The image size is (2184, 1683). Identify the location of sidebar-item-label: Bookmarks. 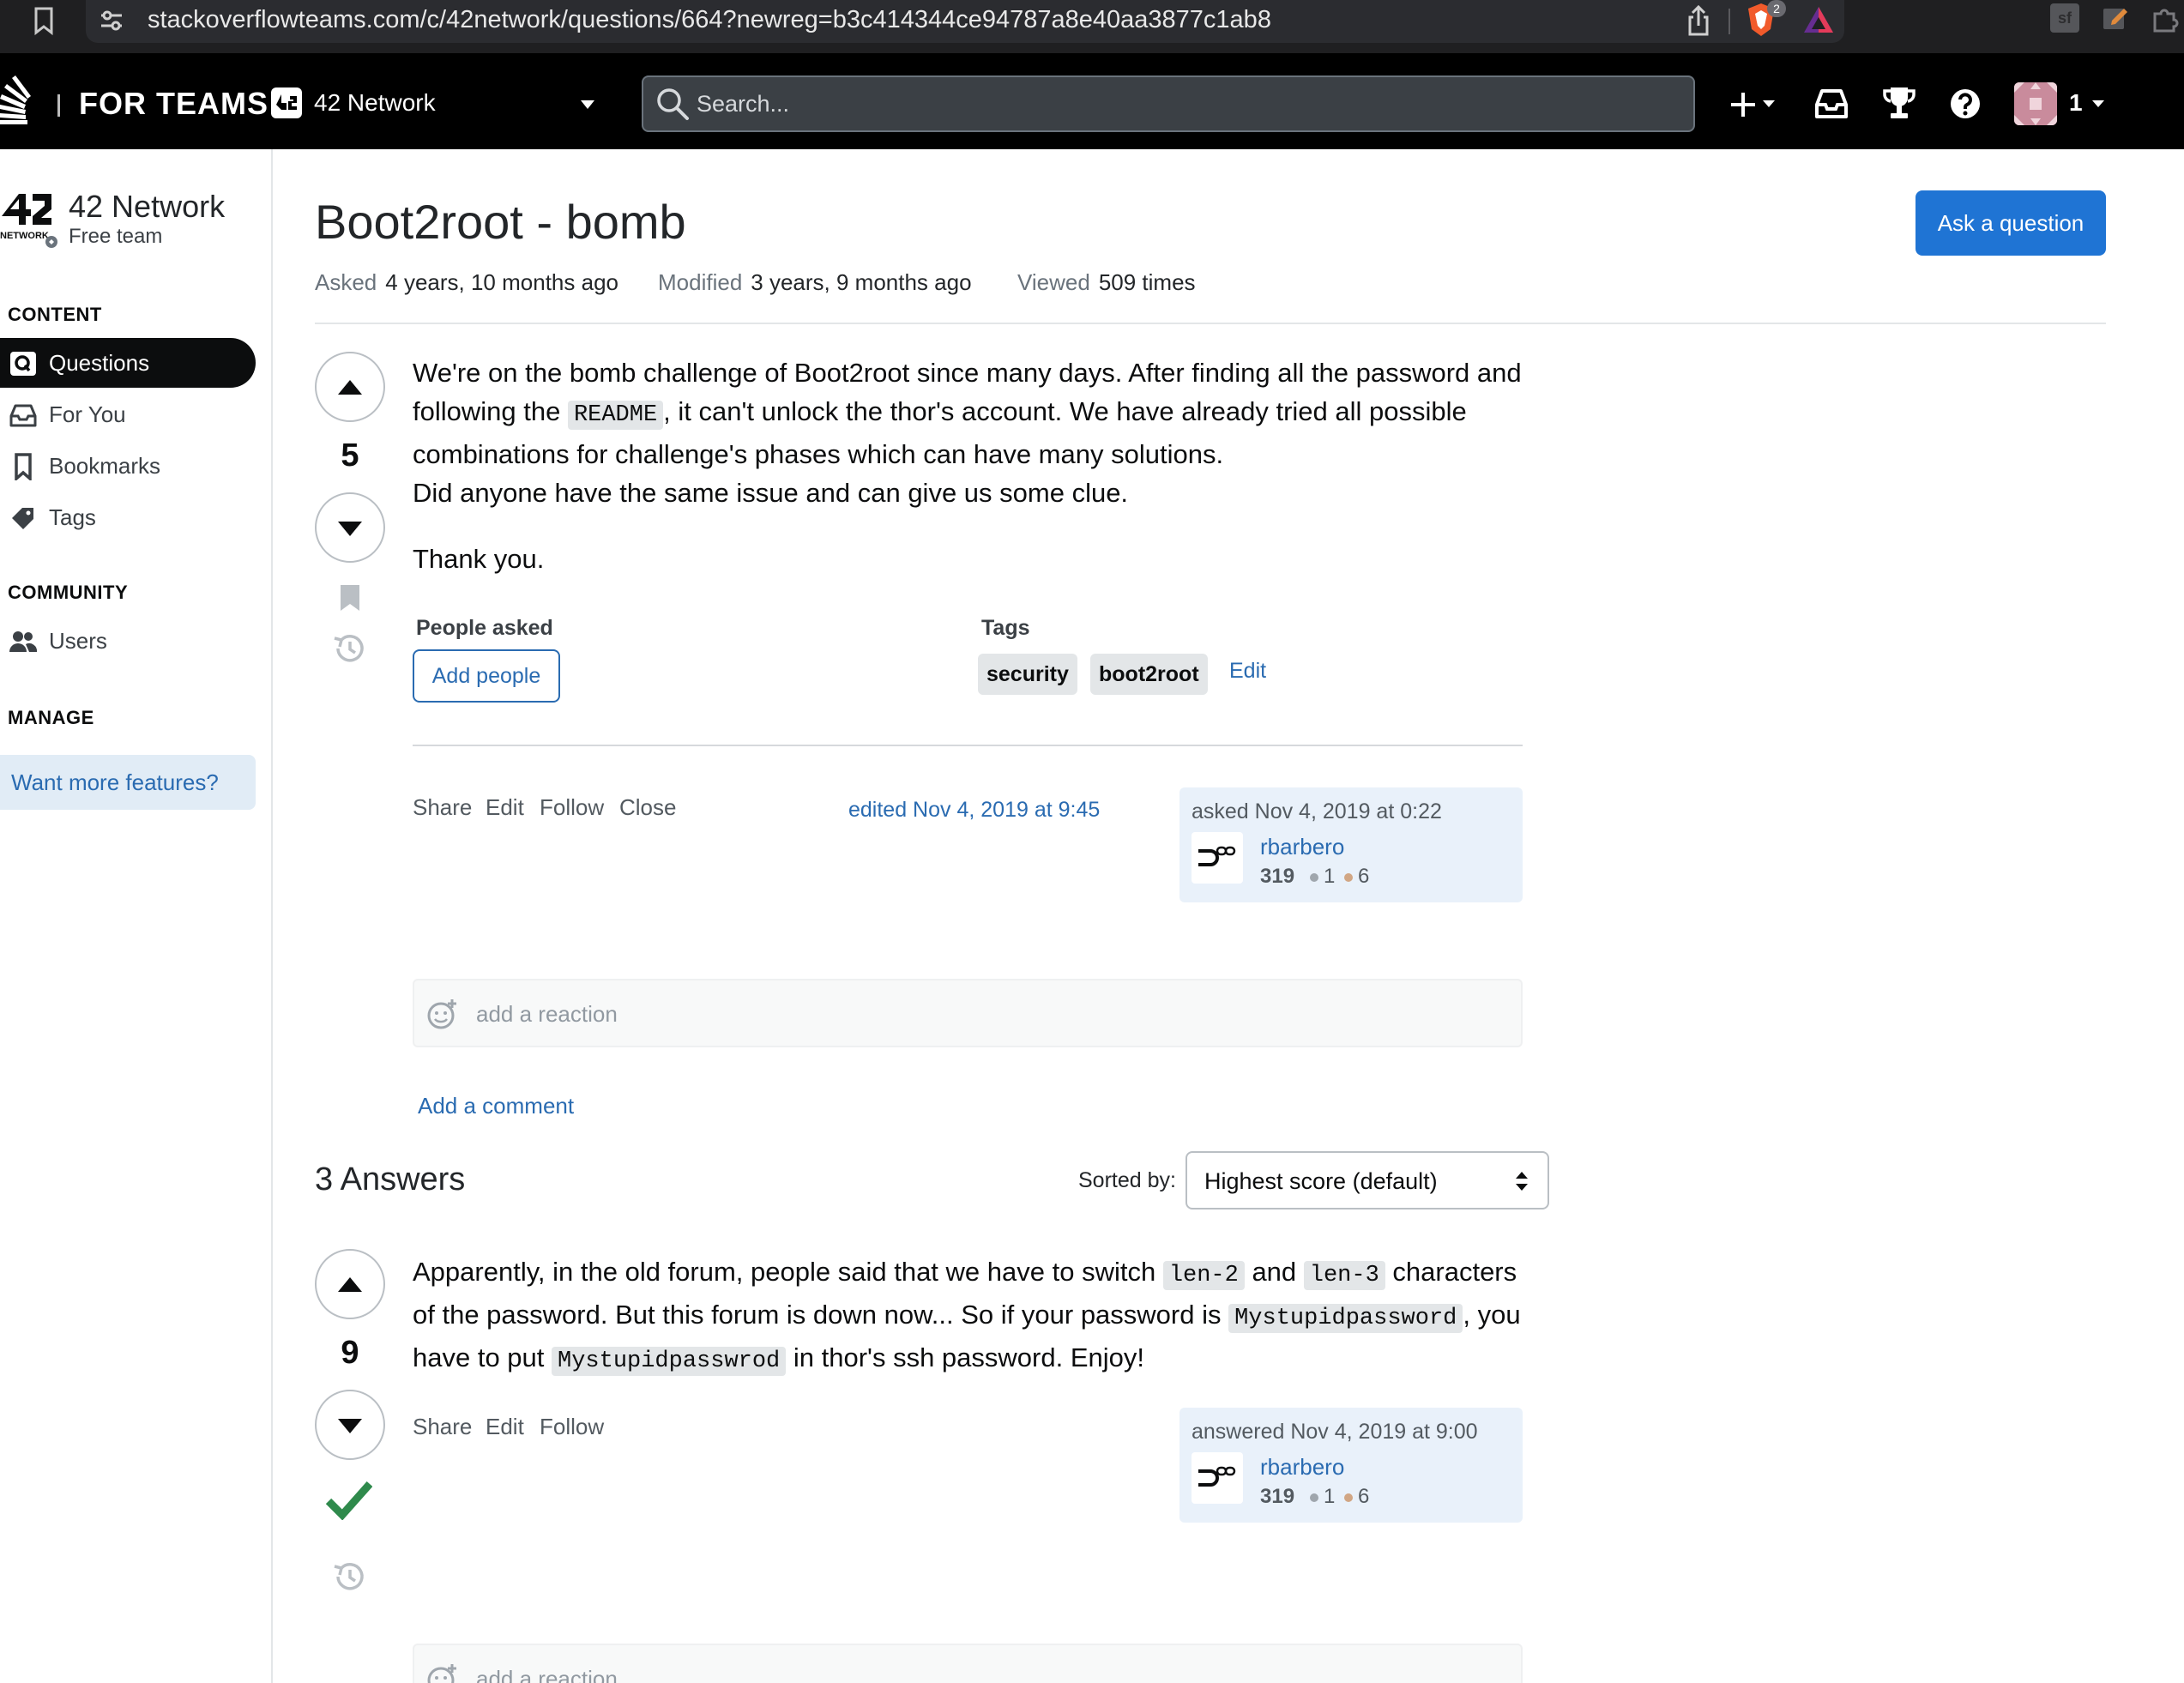
(105, 466).